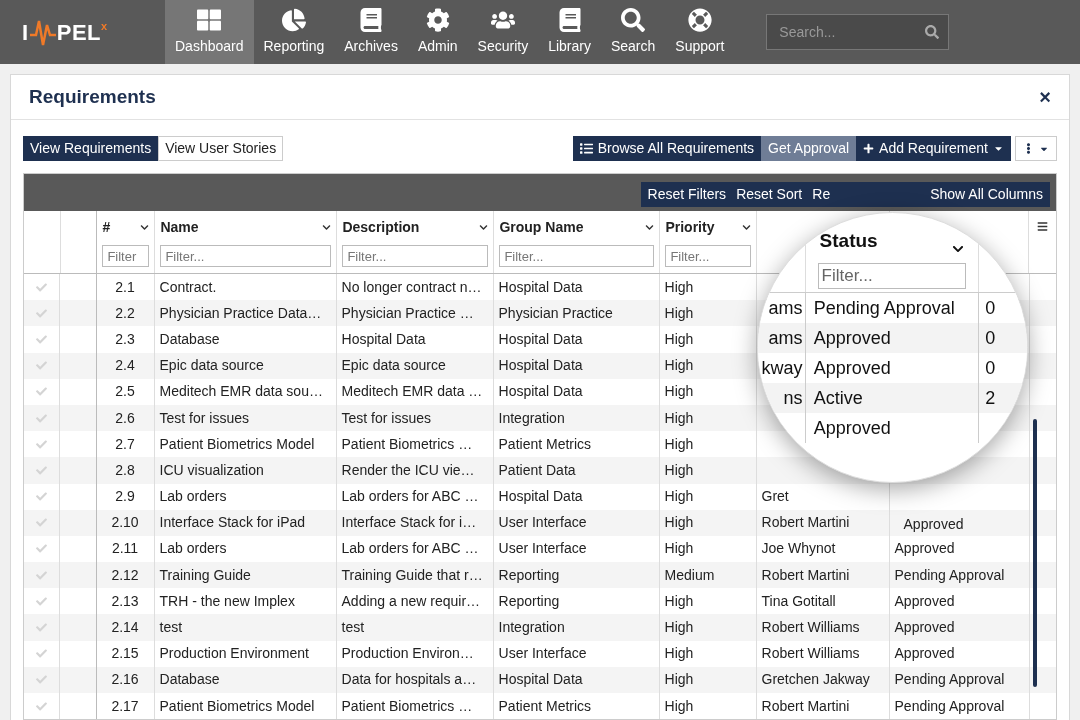  I want to click on approval-button: Get Approval, so click(809, 148).